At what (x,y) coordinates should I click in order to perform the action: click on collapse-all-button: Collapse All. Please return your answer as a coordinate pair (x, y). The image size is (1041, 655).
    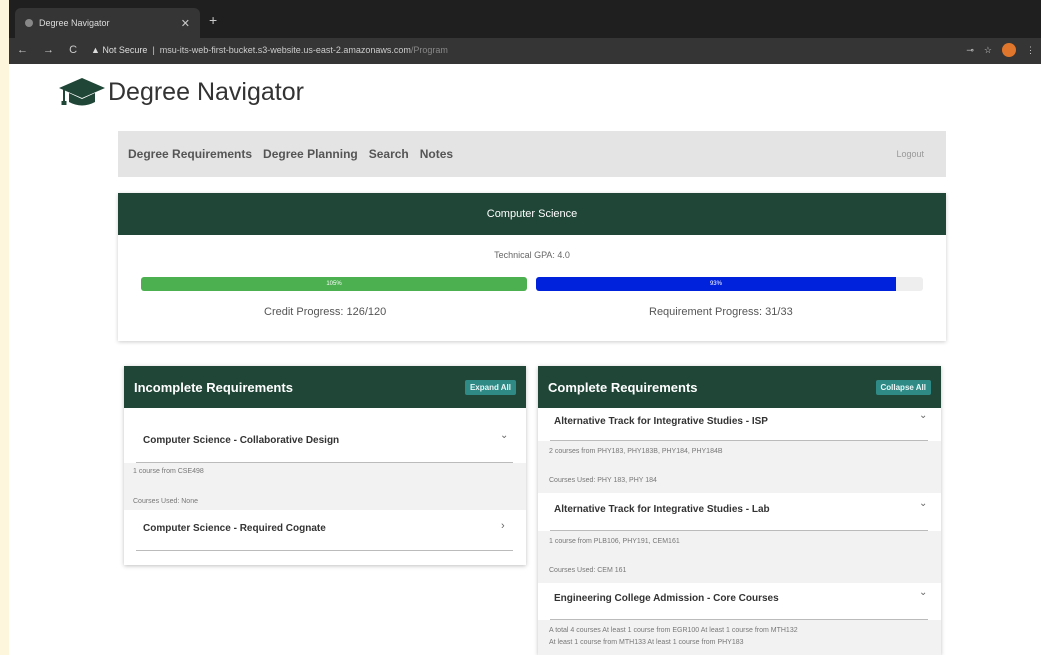
    Looking at the image, I should click on (903, 387).